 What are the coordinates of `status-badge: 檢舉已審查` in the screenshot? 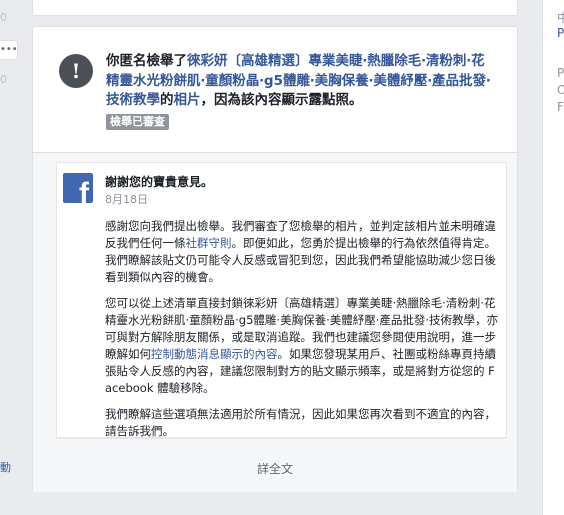 It's located at (137, 121).